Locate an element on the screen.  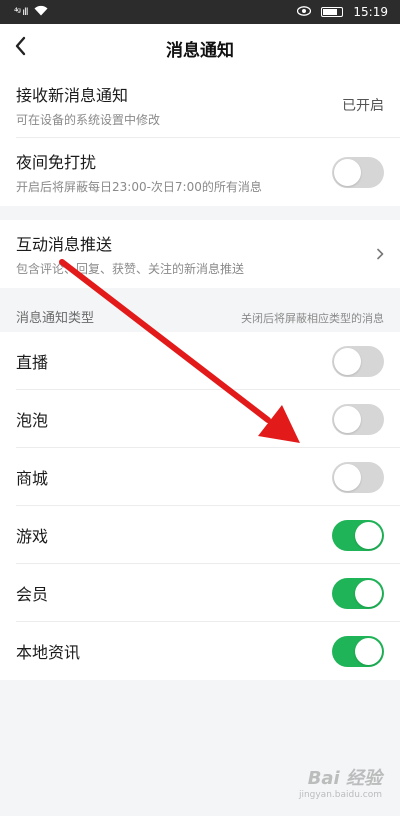
types-section-header: 消息通知类型 关闭后将屏蔽相应类型的消息 is located at coordinates (200, 310).